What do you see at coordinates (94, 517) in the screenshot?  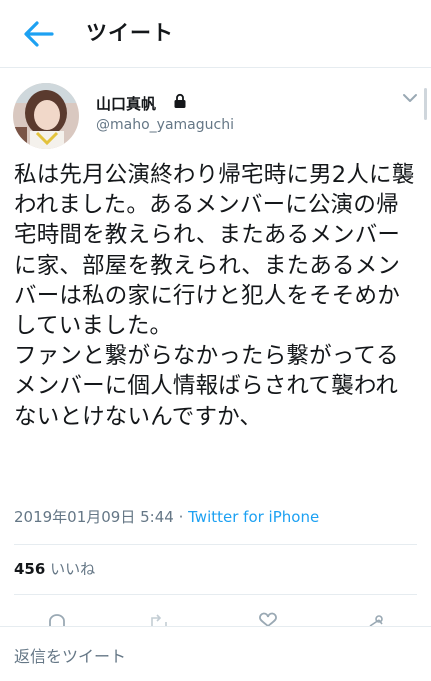 I see `timestamp: 2019年01月09日 5:44` at bounding box center [94, 517].